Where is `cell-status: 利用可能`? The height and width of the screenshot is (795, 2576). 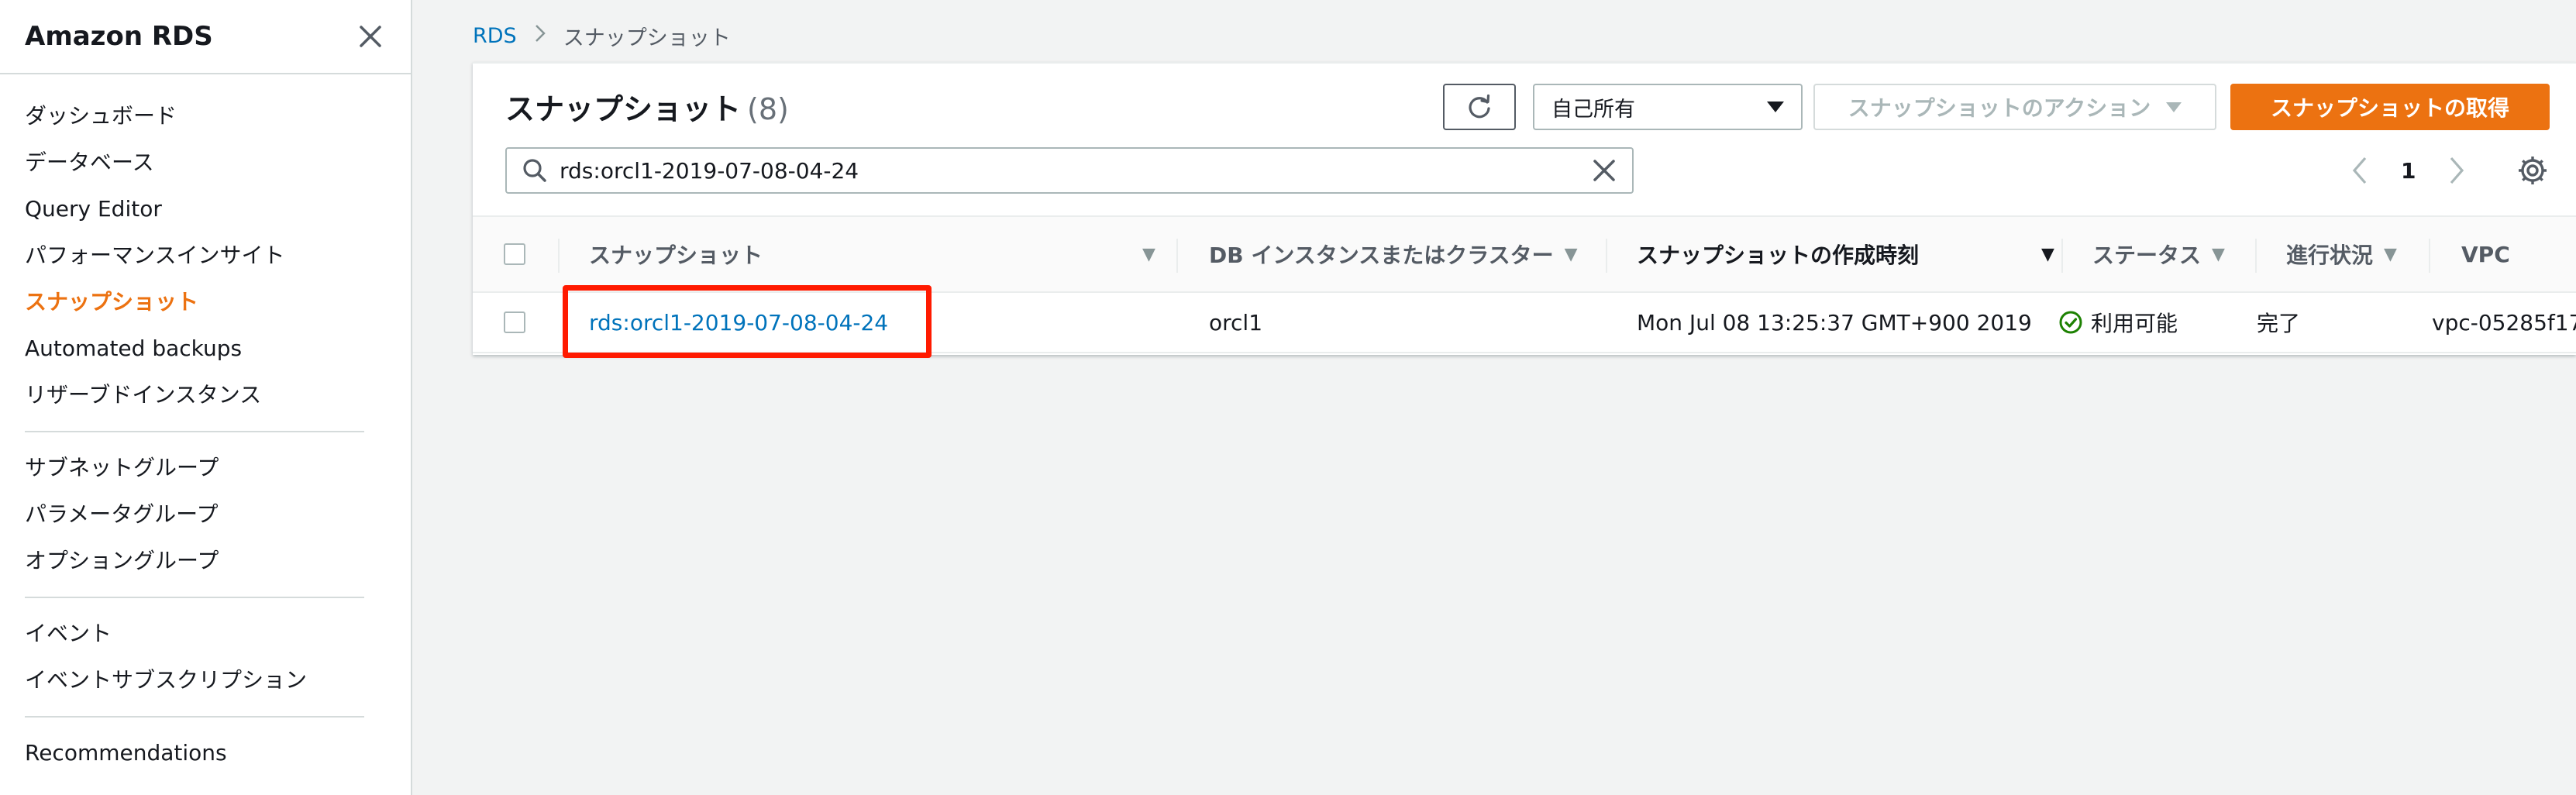 cell-status: 利用可能 is located at coordinates (2118, 322).